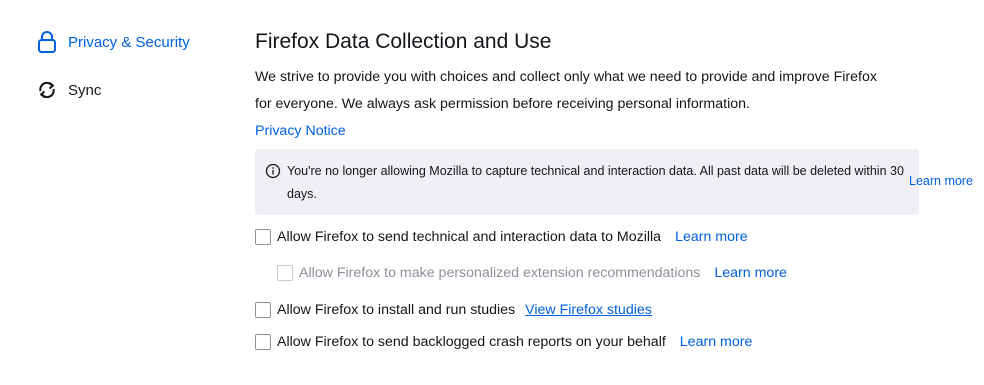 This screenshot has height=385, width=984. Describe the element at coordinates (263, 237) in the screenshot. I see `telemetry-checkbox` at that location.